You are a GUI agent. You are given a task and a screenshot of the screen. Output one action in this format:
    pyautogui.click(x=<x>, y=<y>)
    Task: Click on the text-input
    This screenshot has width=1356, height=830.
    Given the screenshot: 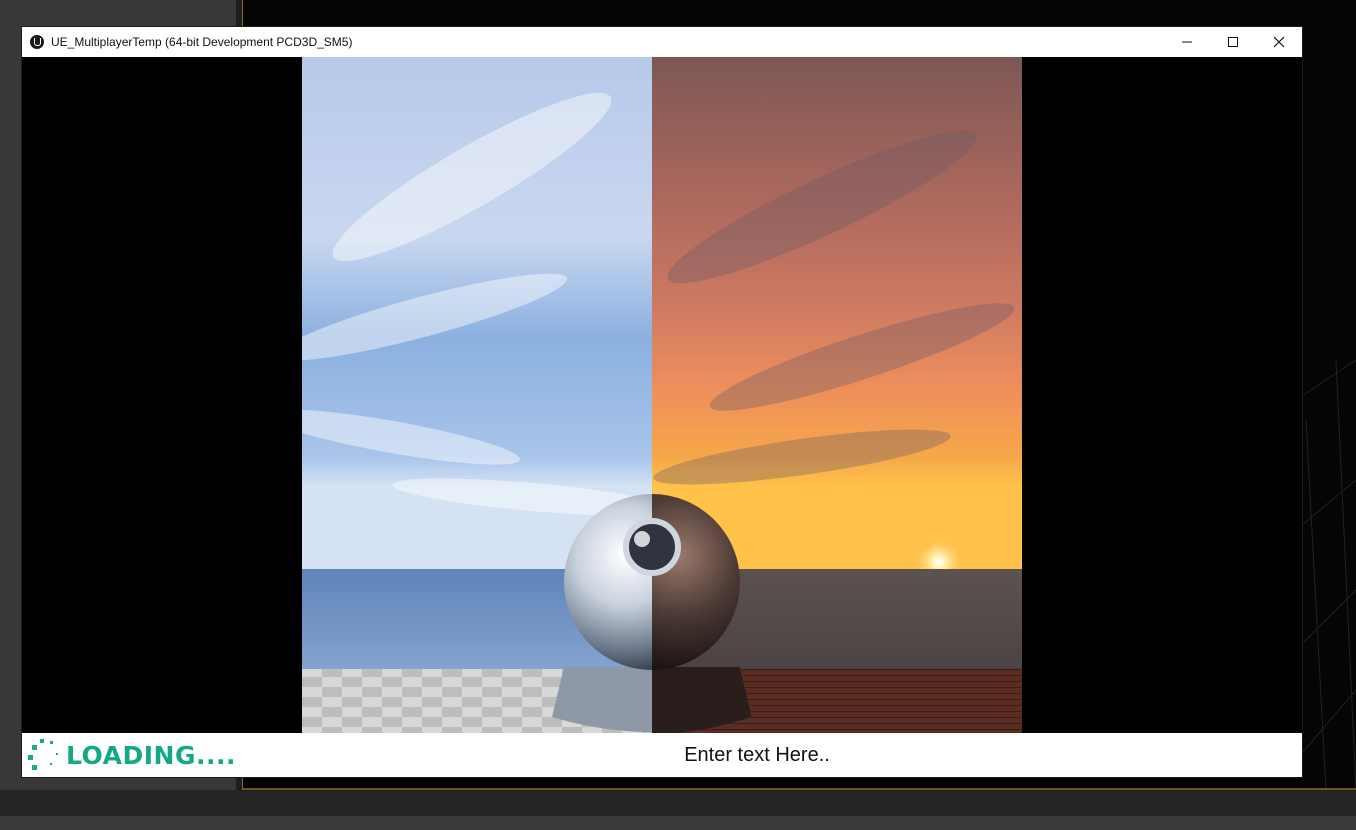 What is the action you would take?
    pyautogui.click(x=757, y=755)
    